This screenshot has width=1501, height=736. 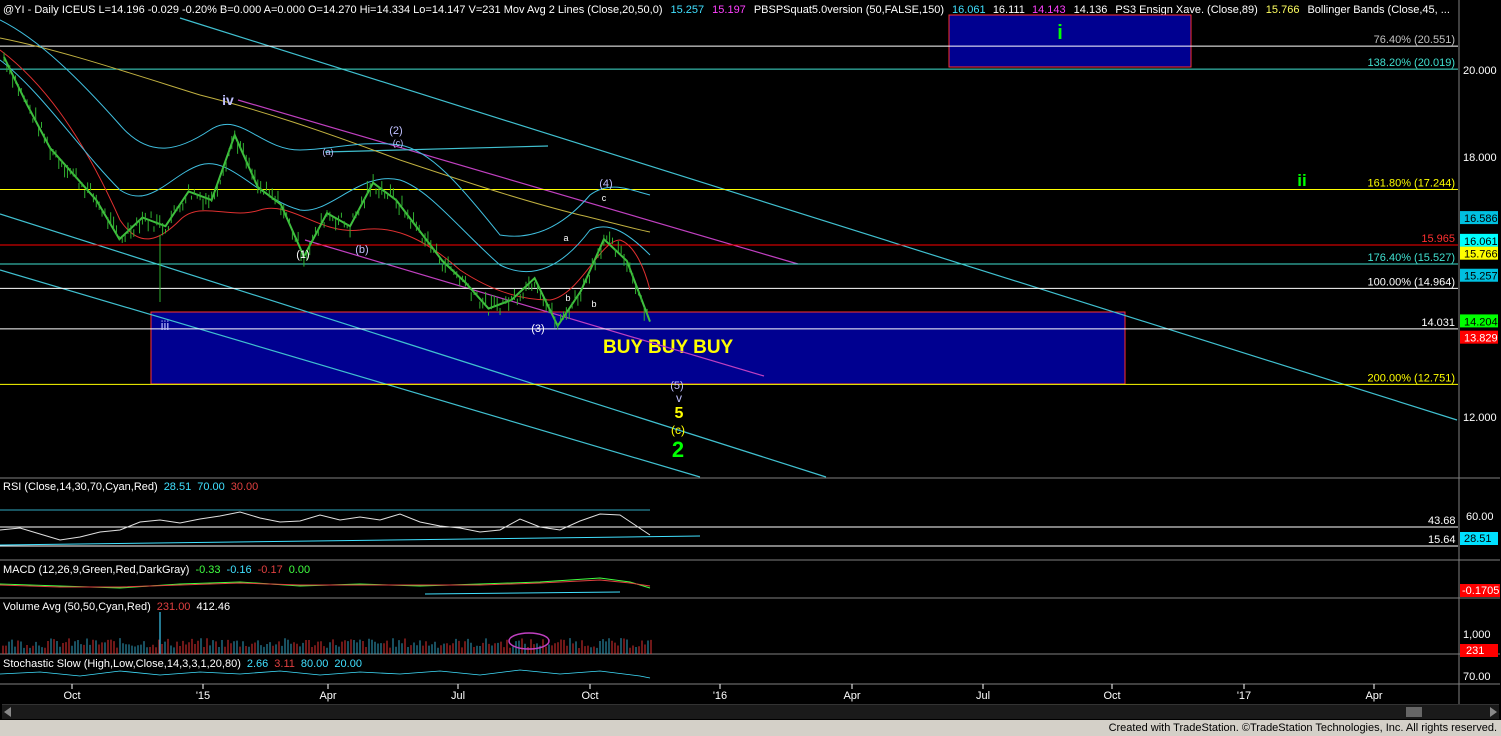 I want to click on macd-signal: -0.16, so click(x=239, y=570).